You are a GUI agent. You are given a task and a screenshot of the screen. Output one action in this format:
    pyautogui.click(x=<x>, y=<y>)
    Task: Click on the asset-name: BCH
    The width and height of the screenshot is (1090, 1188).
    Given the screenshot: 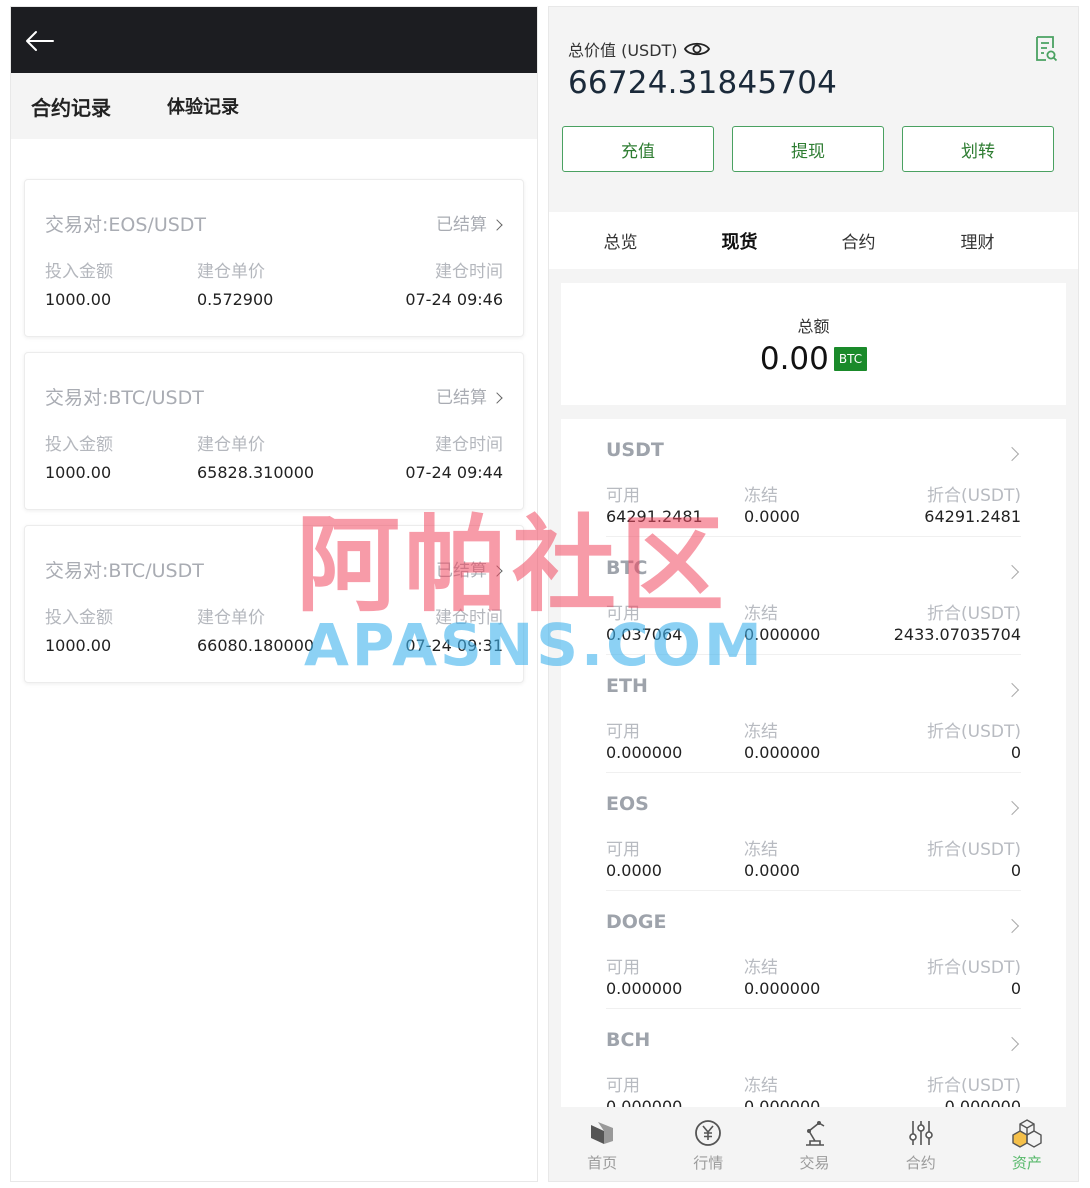 What is the action you would take?
    pyautogui.click(x=628, y=1040)
    